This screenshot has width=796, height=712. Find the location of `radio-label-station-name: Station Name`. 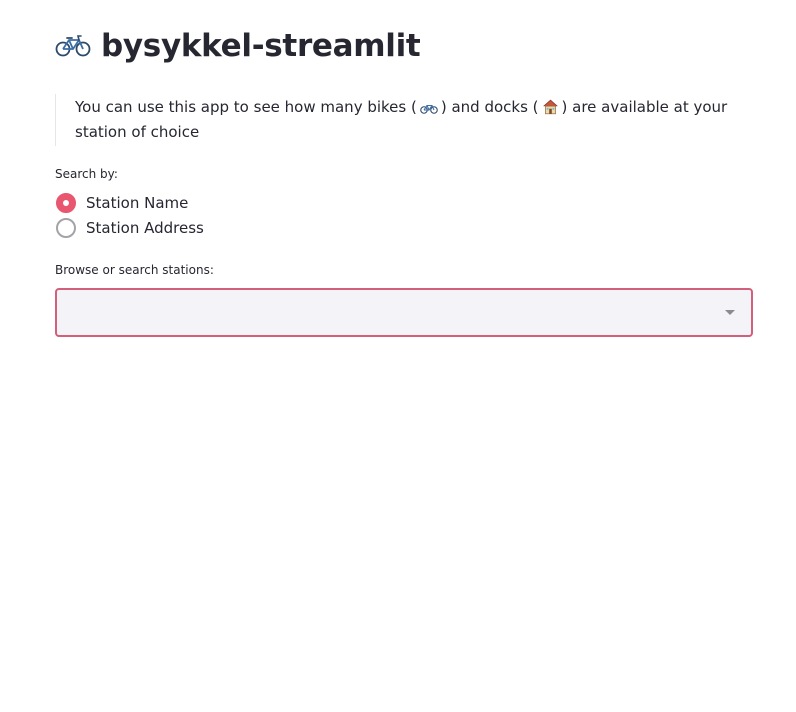

radio-label-station-name: Station Name is located at coordinates (137, 203).